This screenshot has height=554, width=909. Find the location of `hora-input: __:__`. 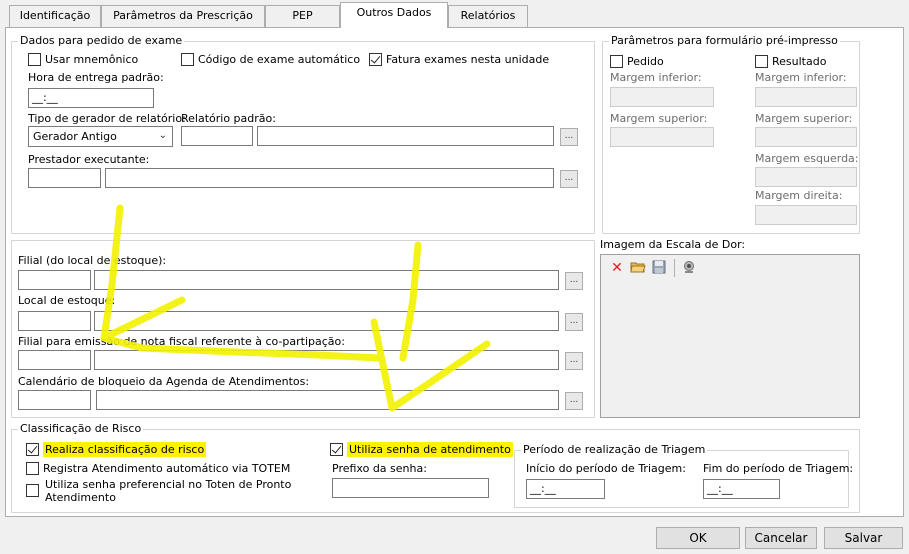

hora-input: __:__ is located at coordinates (91, 98).